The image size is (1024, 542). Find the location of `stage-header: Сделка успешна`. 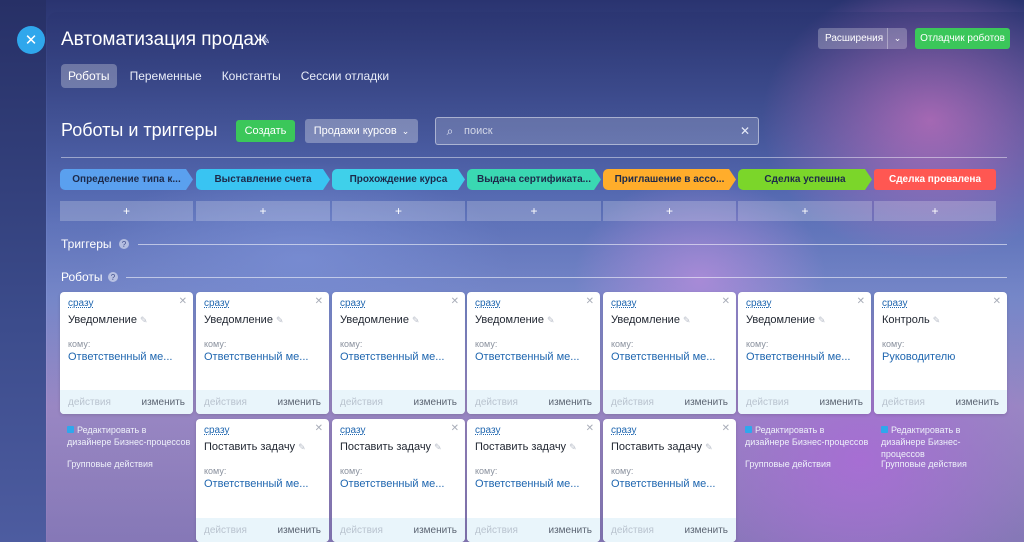

stage-header: Сделка успешна is located at coordinates (805, 179).